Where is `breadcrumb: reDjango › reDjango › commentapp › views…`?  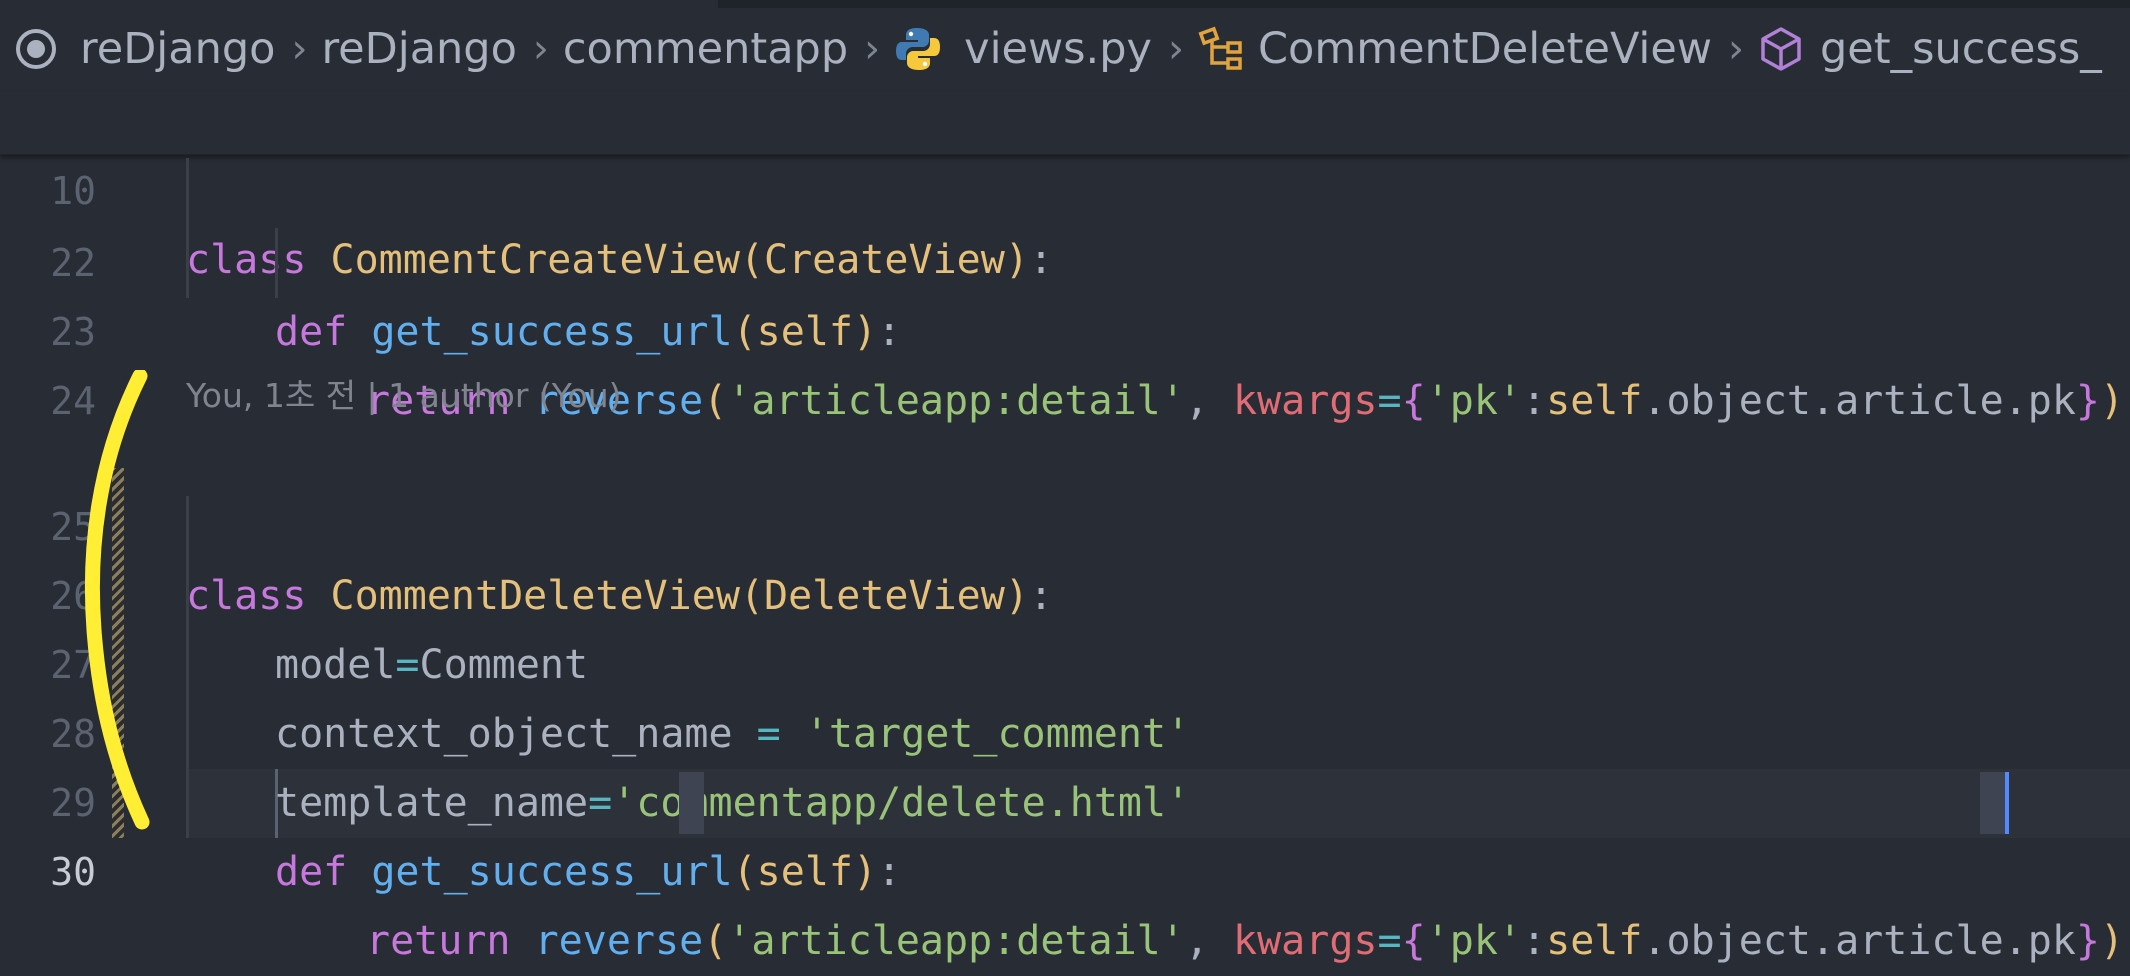 breadcrumb: reDjango › reDjango › commentapp › views… is located at coordinates (1065, 49).